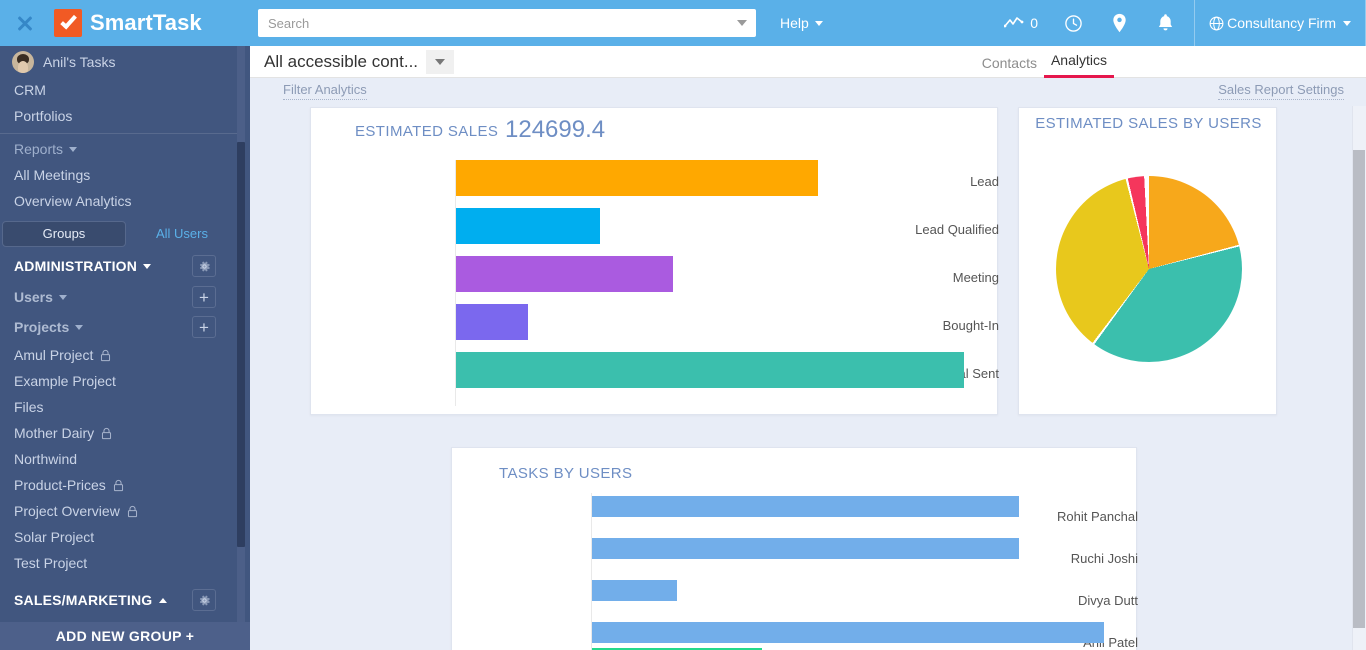 This screenshot has width=1366, height=650. Describe the element at coordinates (54, 433) in the screenshot. I see `project-label: Mother Dairy` at that location.